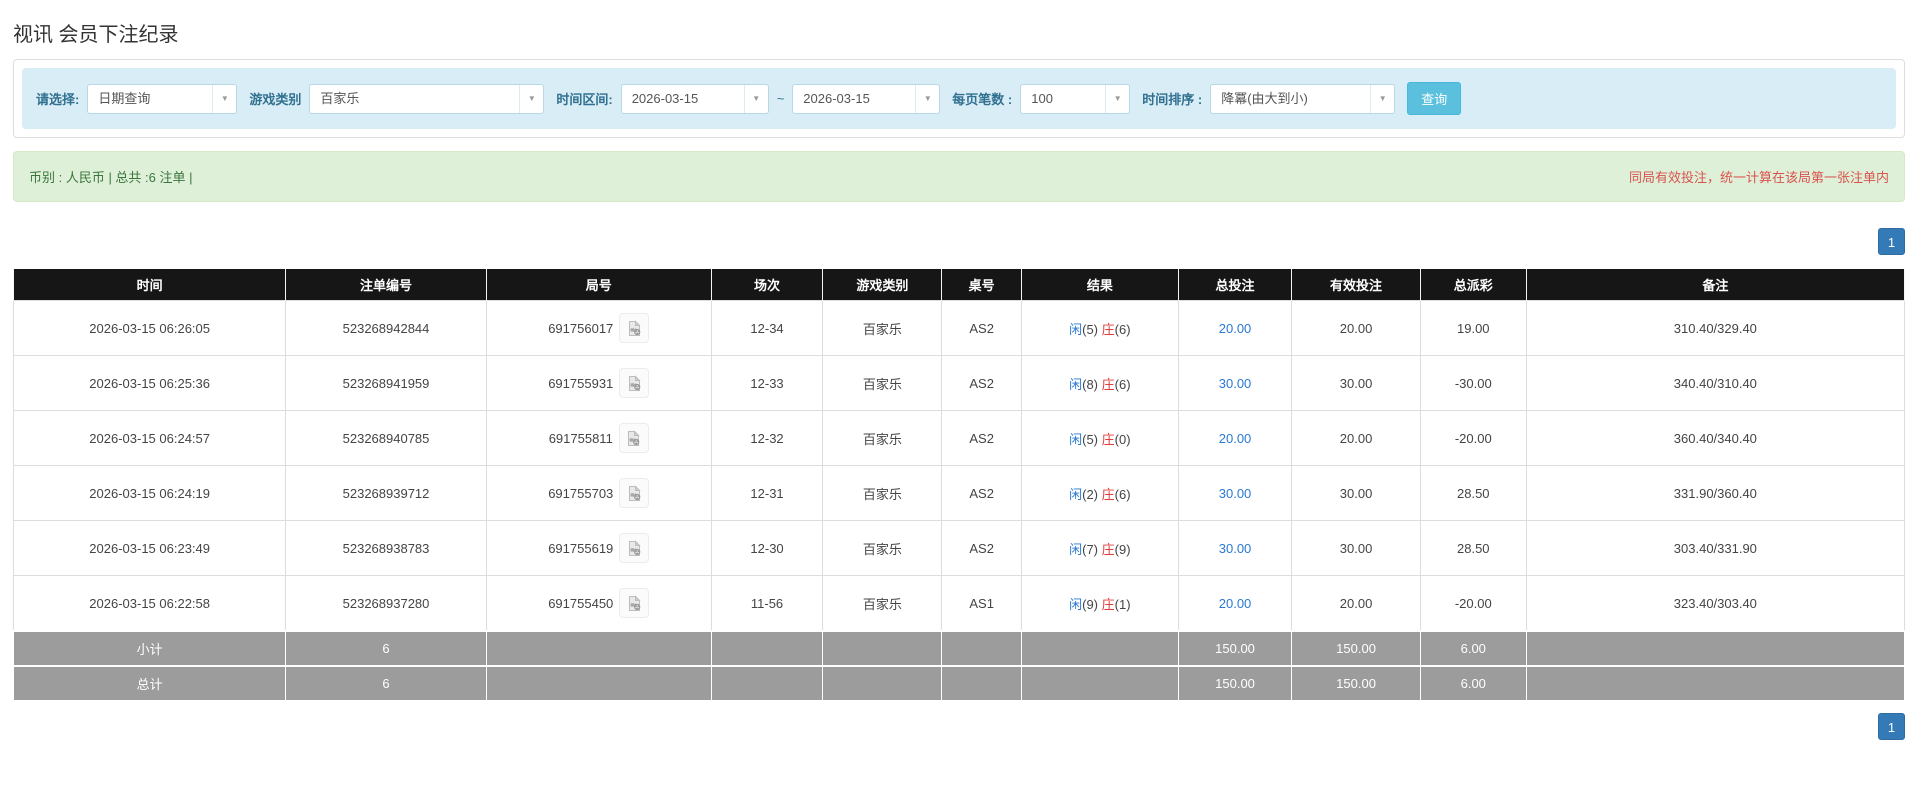 The image size is (1918, 808). I want to click on sum-payout: 6.00, so click(1473, 683).